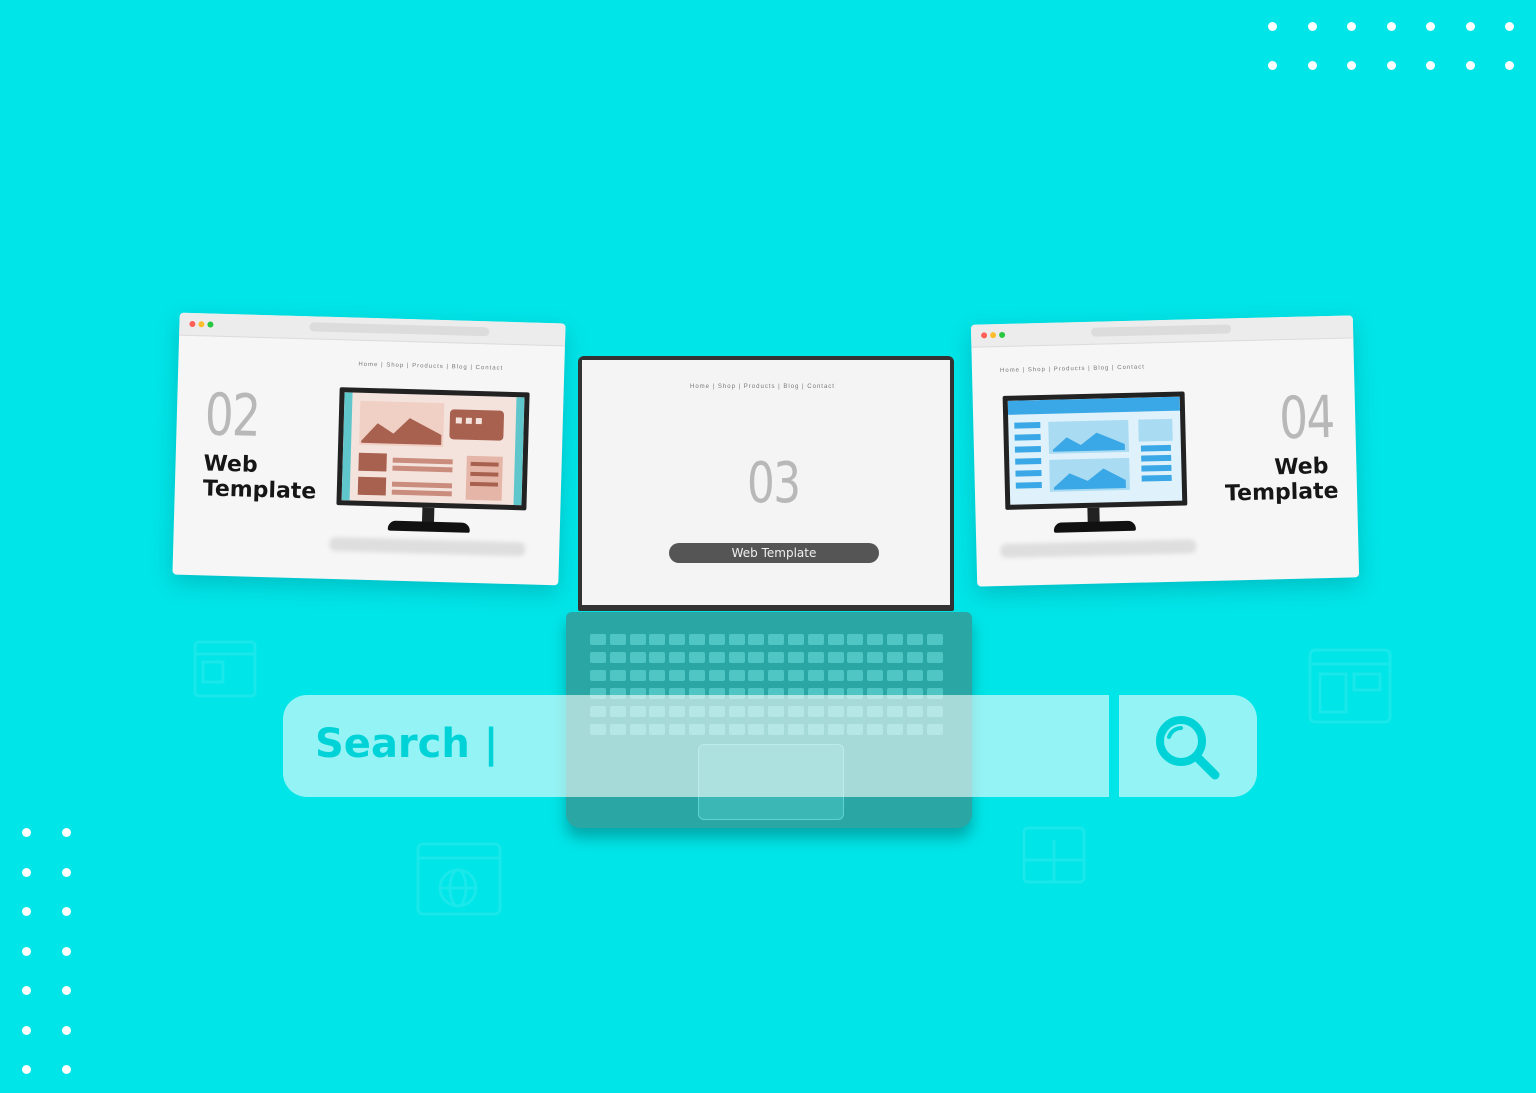 The height and width of the screenshot is (1093, 1536). What do you see at coordinates (459, 879) in the screenshot?
I see `globe-window-icon` at bounding box center [459, 879].